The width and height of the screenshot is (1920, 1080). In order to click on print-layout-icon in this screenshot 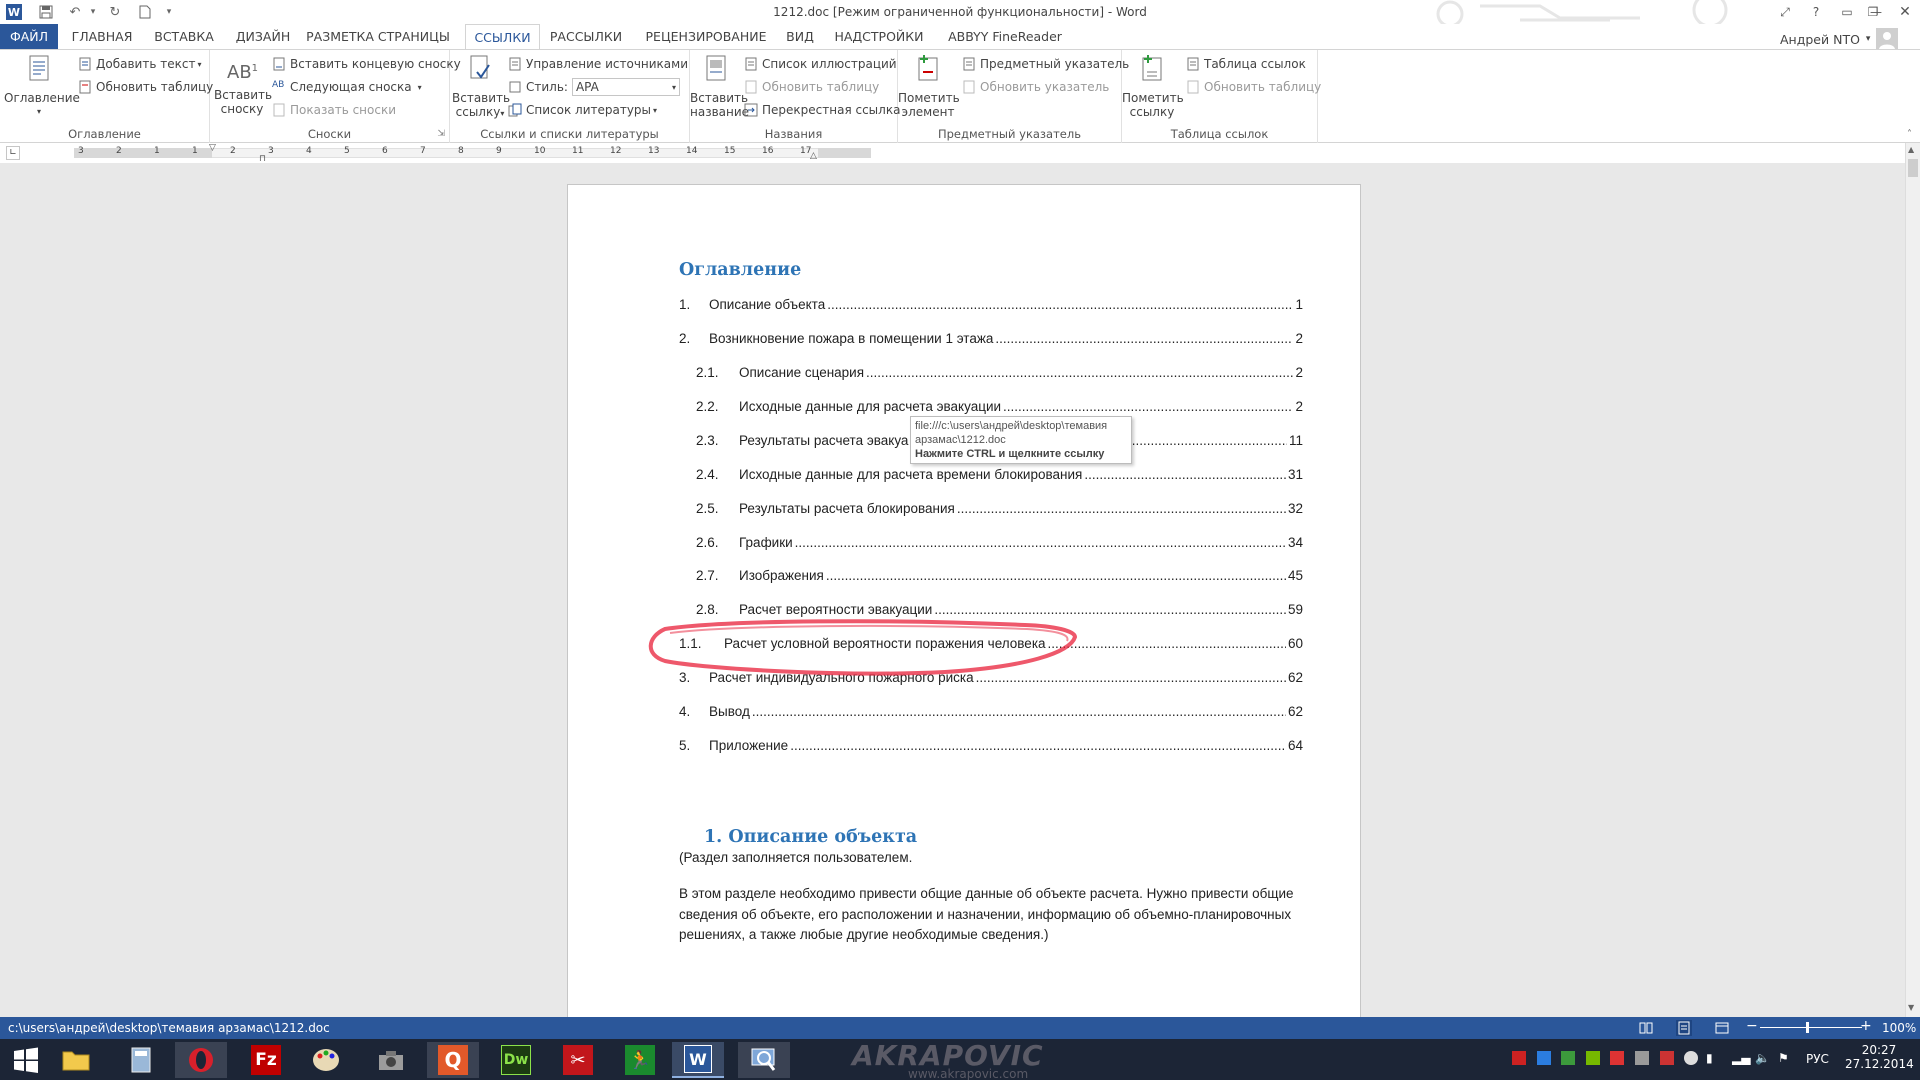, I will do `click(1684, 1028)`.